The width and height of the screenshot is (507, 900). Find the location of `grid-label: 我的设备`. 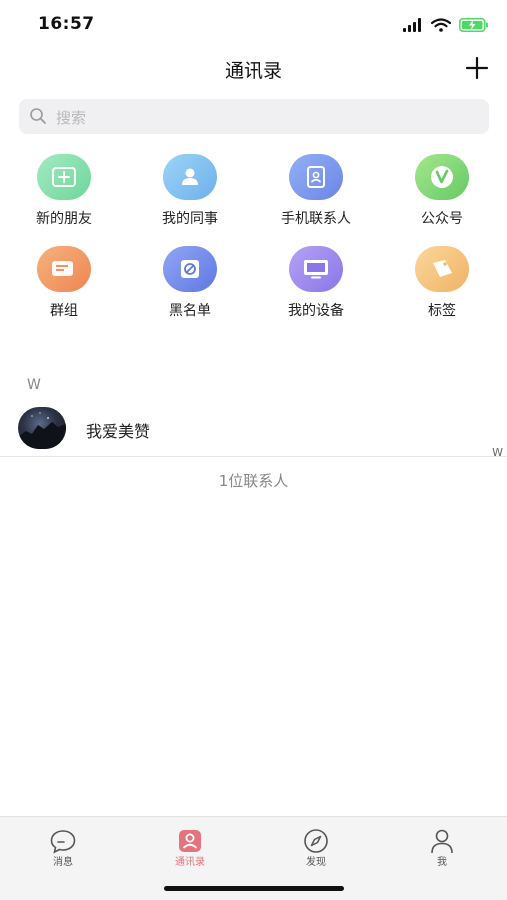

grid-label: 我的设备 is located at coordinates (316, 311).